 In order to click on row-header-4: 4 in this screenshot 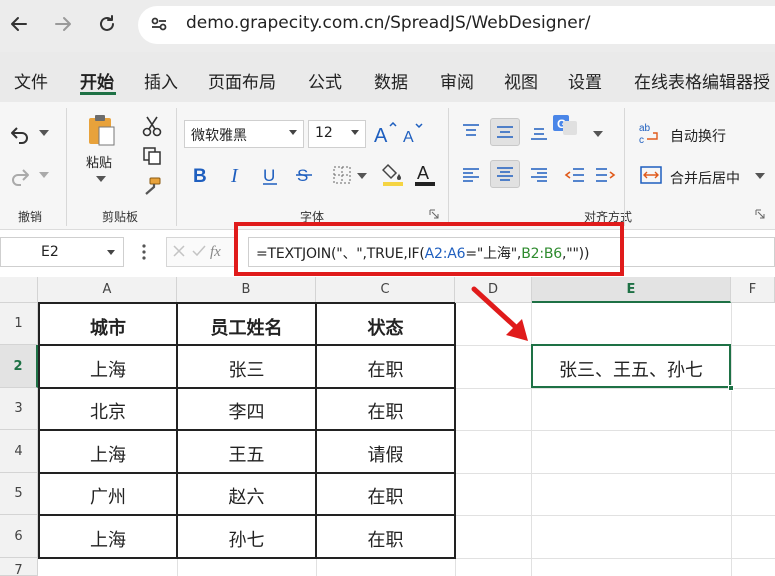, I will do `click(19, 451)`.